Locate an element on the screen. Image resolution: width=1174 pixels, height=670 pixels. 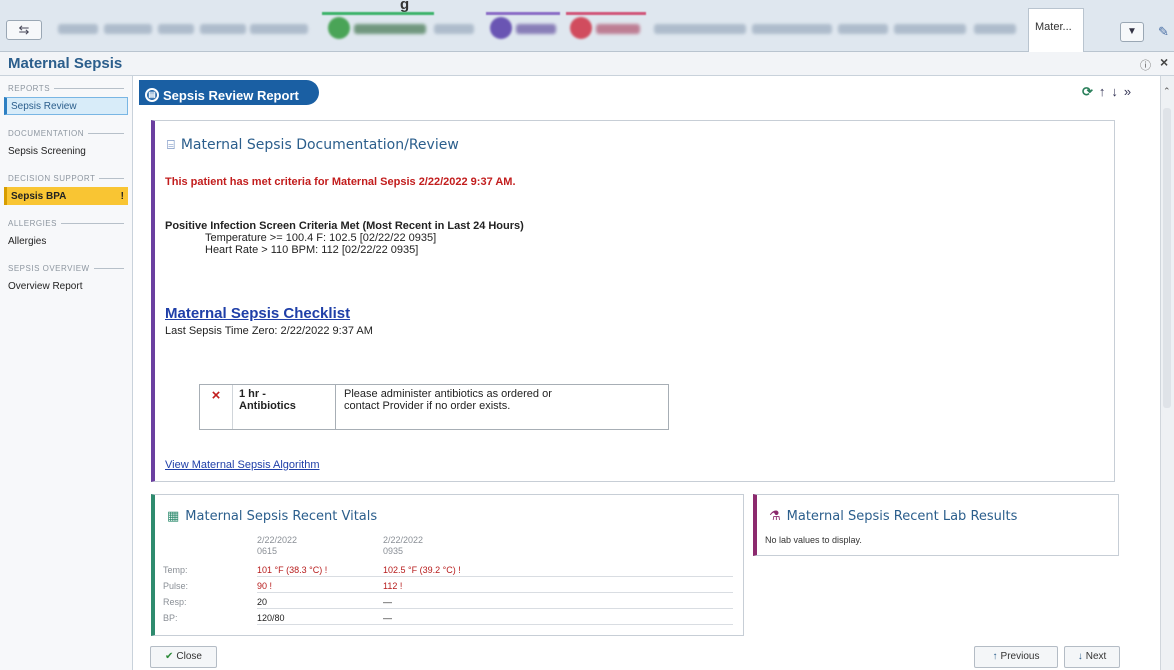
close-button: ✔ Close is located at coordinates (183, 657).